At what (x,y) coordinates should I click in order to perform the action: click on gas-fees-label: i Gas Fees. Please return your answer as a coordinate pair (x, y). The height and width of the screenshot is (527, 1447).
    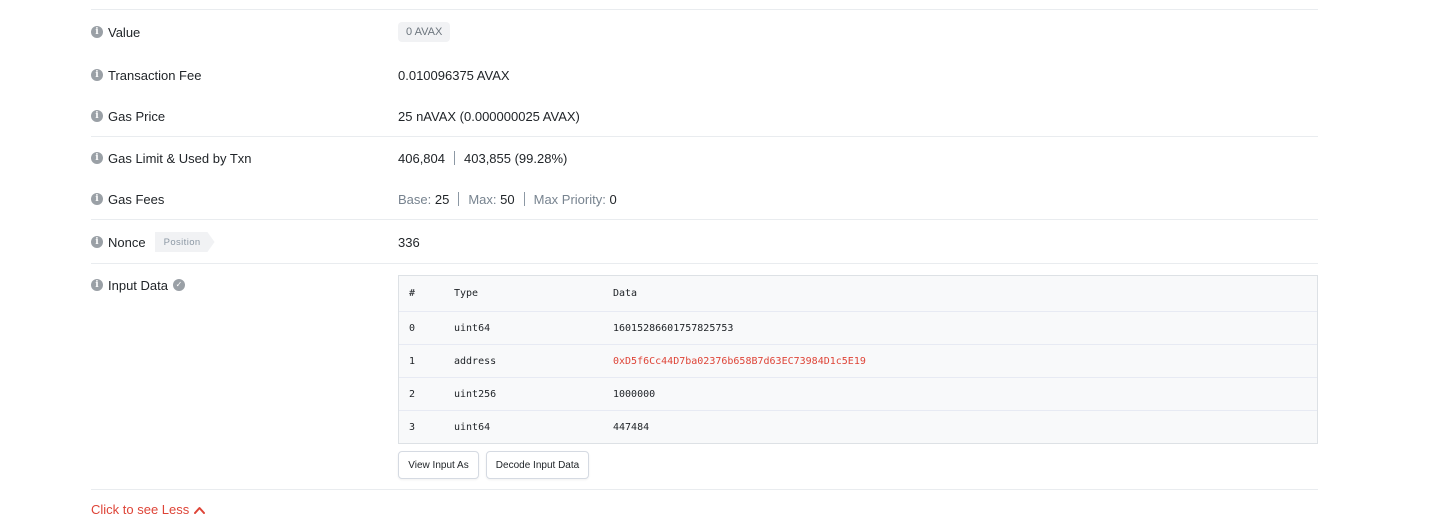
    Looking at the image, I should click on (127, 199).